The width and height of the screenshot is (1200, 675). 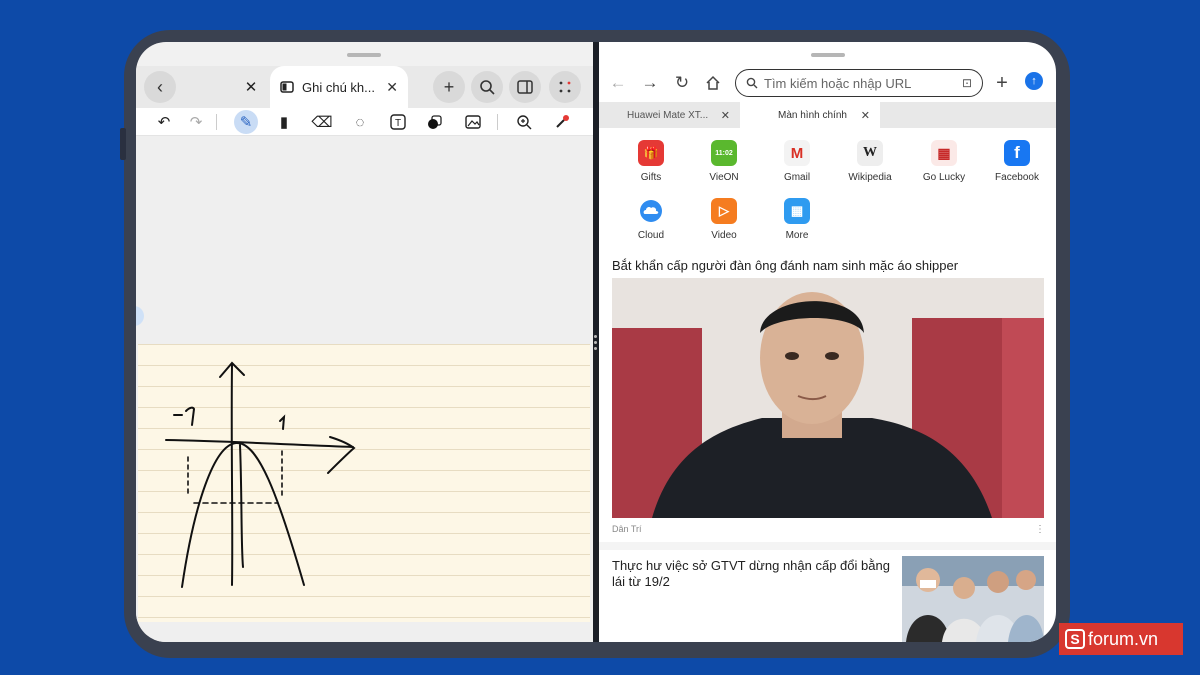 I want to click on forum-logo: S forum.vn, so click(x=1121, y=639).